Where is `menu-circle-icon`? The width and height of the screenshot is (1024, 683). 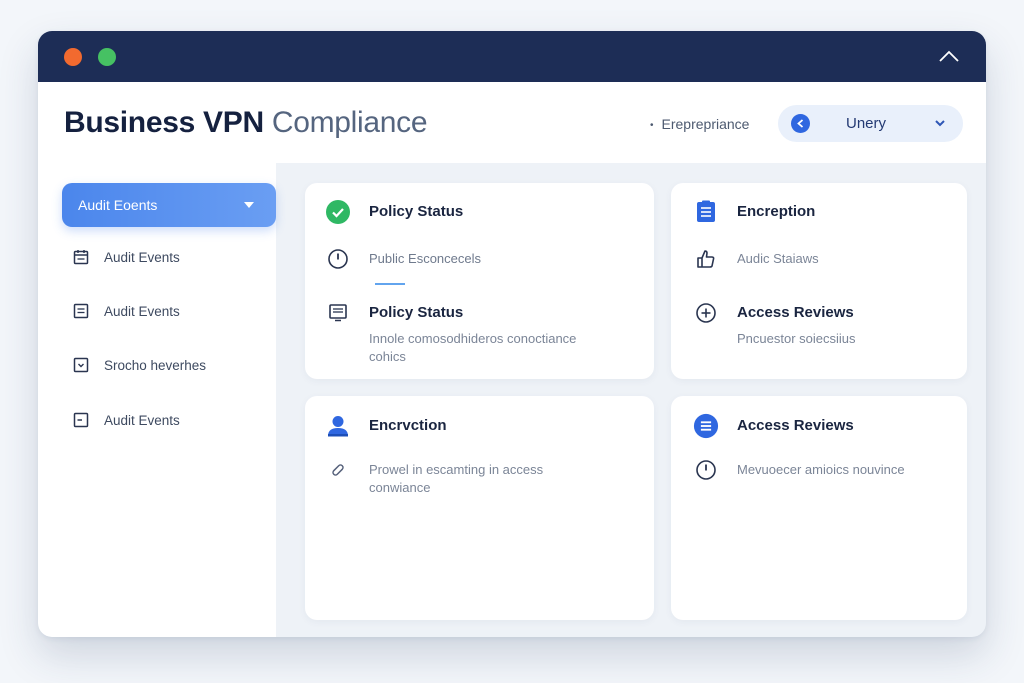 menu-circle-icon is located at coordinates (706, 426).